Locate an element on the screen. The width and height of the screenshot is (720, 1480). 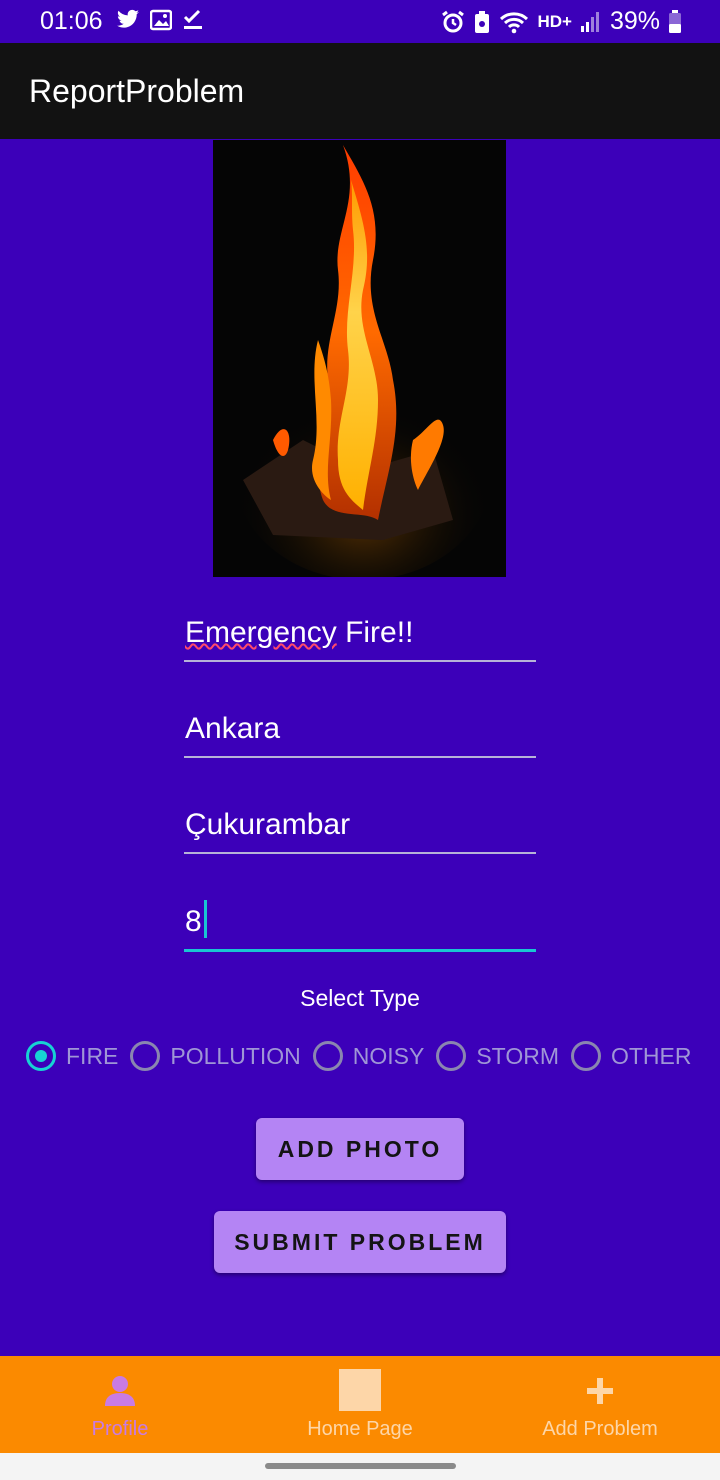
status-bar: 01:06 HD+ 39% is located at coordinates (360, 21).